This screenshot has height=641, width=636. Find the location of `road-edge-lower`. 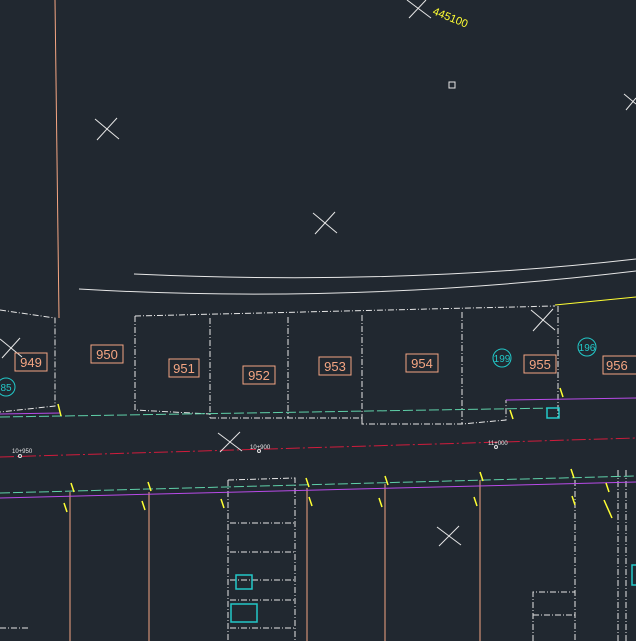

road-edge-lower is located at coordinates (357, 282).